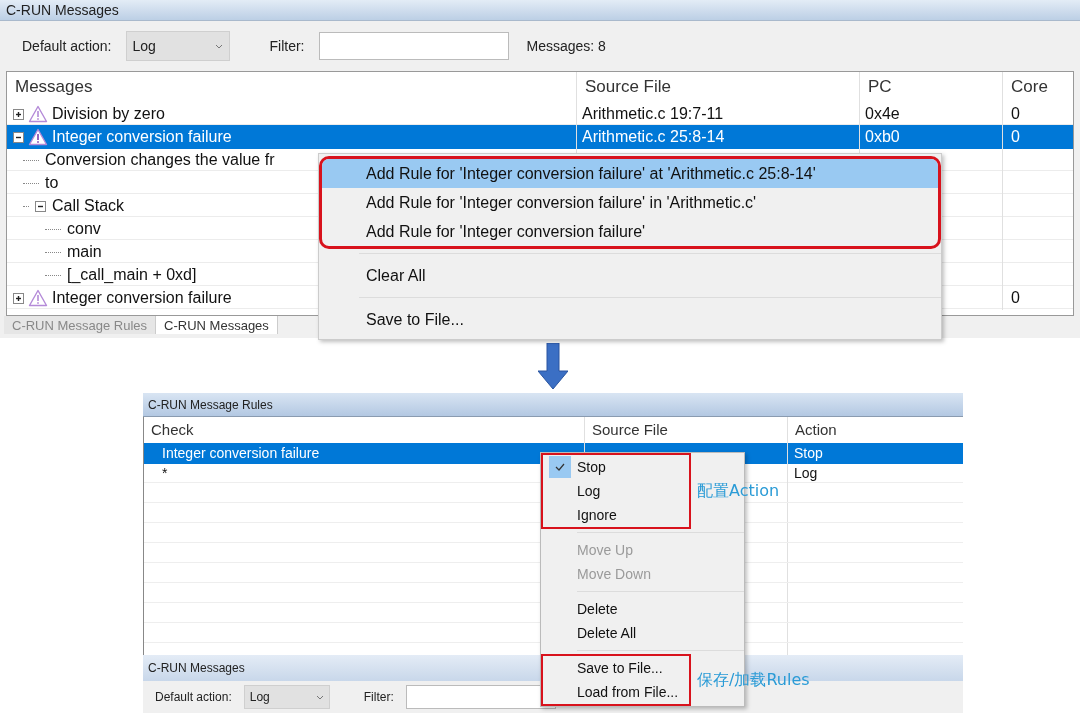 This screenshot has width=1080, height=713. I want to click on message-text: main, so click(84, 252).